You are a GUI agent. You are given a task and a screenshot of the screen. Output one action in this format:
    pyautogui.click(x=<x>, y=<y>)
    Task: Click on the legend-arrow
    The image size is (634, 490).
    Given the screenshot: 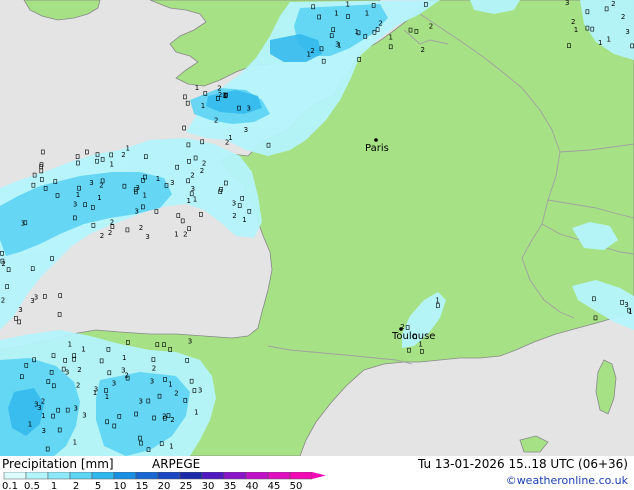 What is the action you would take?
    pyautogui.click(x=319, y=475)
    